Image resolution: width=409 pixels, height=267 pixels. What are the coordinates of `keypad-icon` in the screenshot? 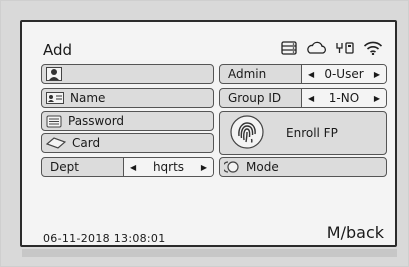 It's located at (54, 121).